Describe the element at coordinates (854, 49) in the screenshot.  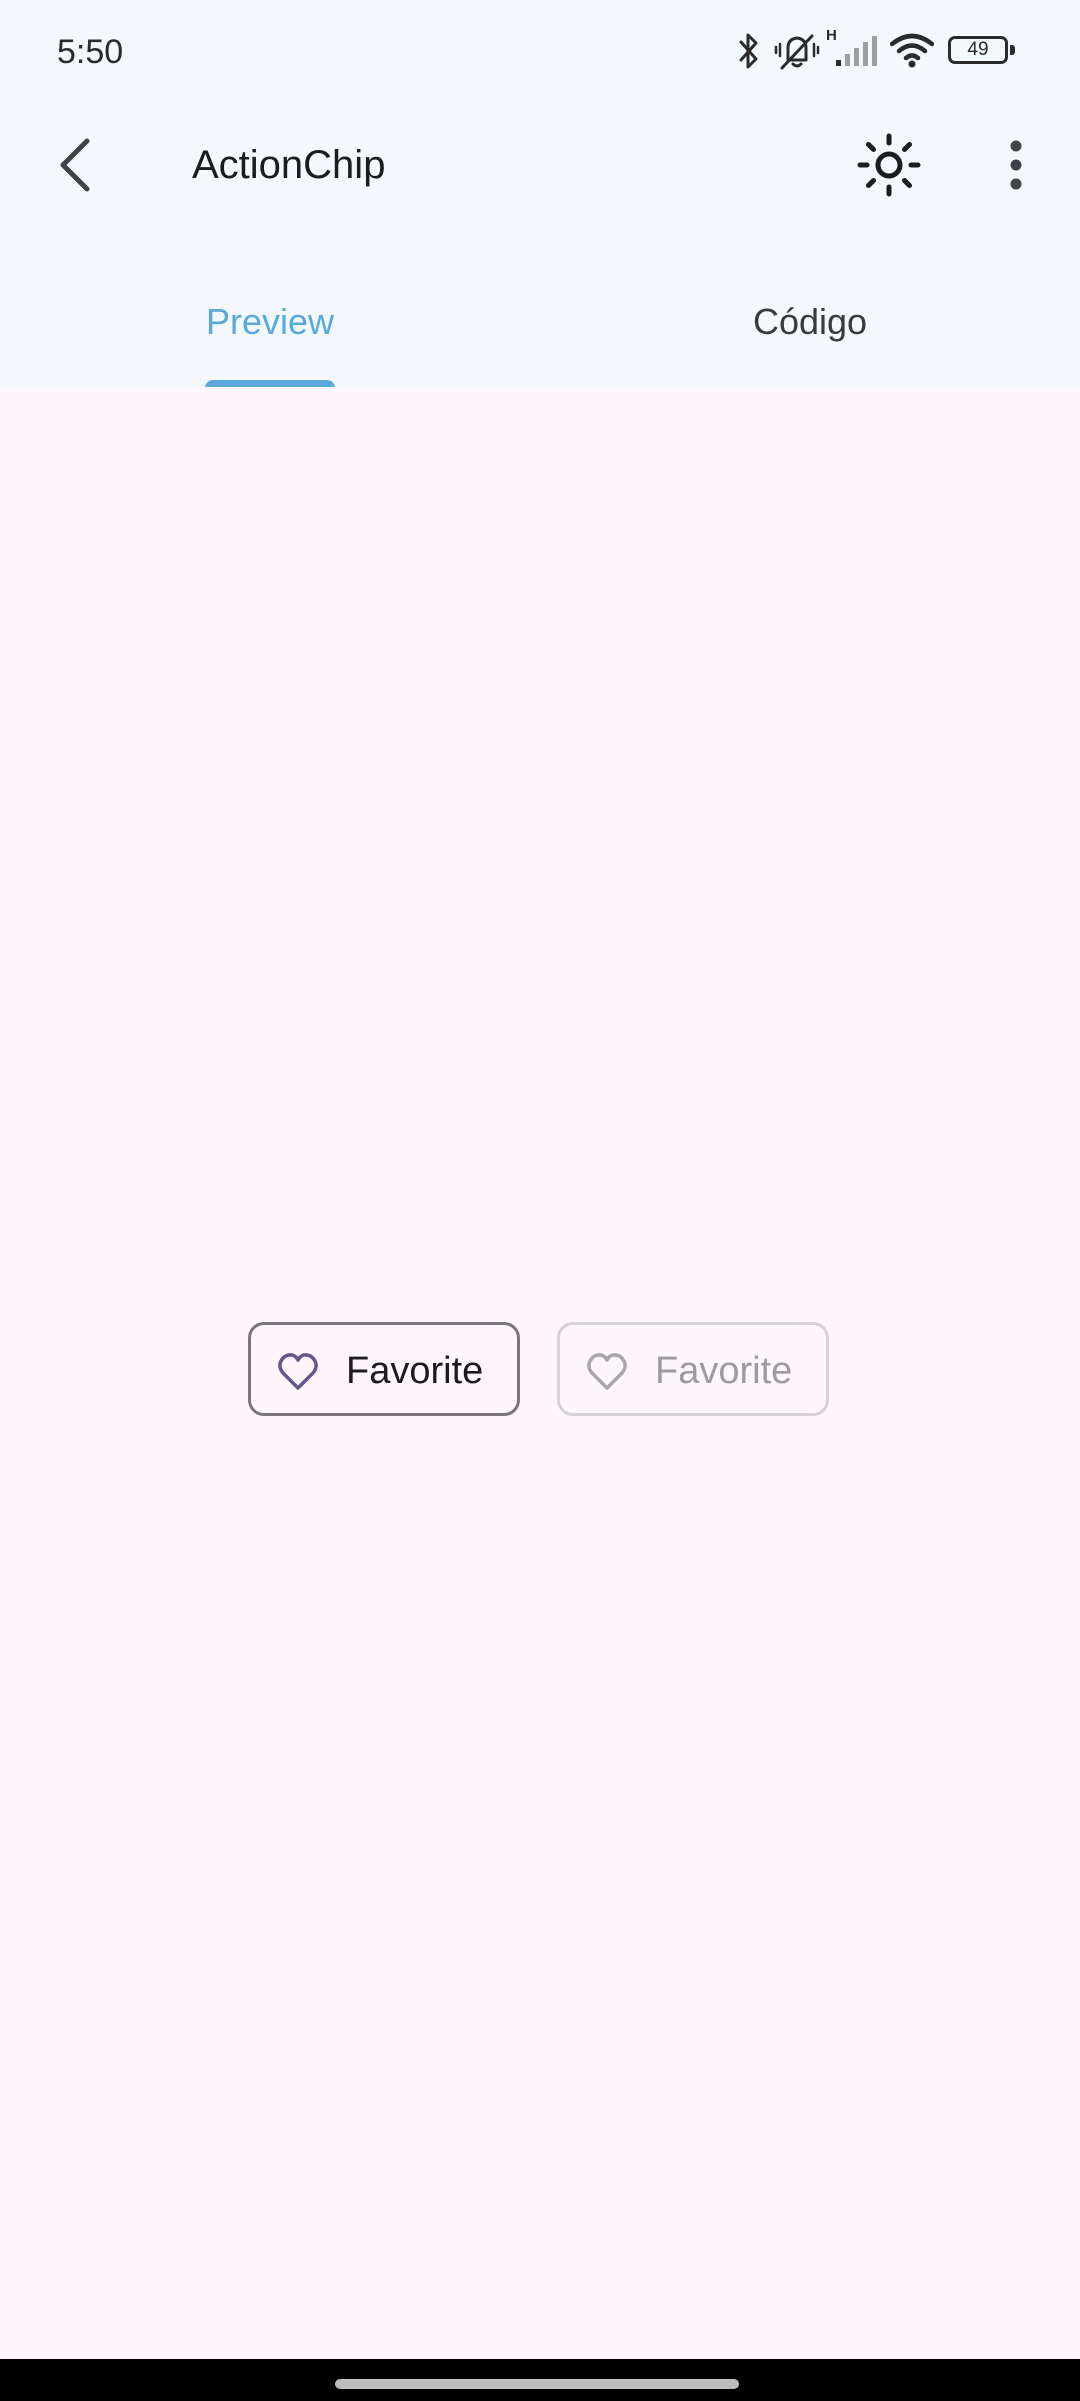
I see `cell-signal-icon: H` at that location.